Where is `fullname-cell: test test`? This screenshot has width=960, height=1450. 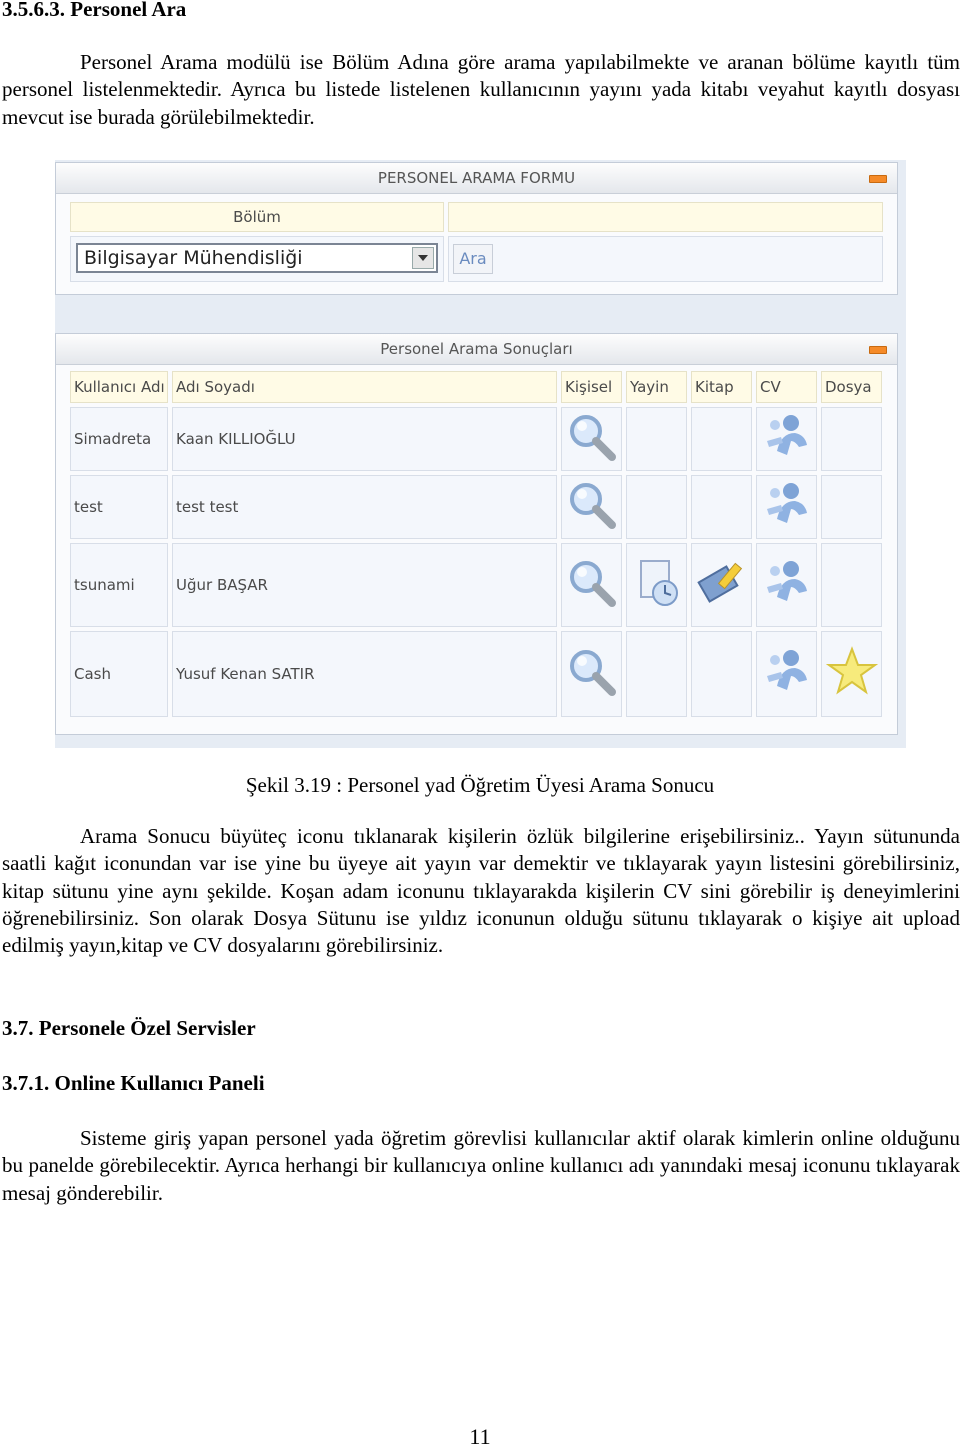 fullname-cell: test test is located at coordinates (364, 507).